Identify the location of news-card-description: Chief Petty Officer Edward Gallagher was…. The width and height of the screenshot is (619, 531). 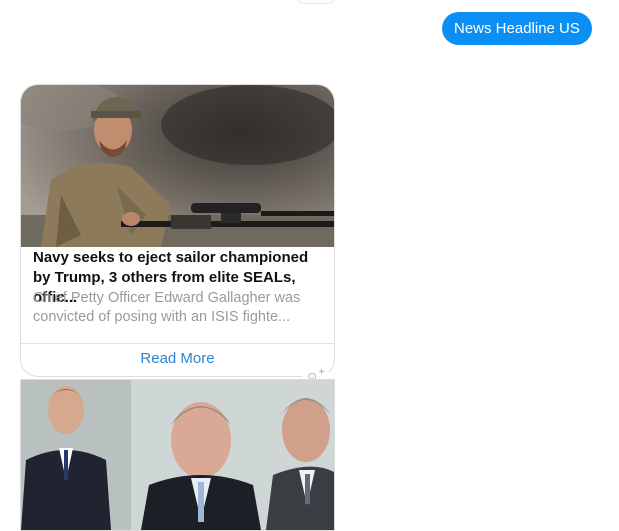
(167, 307).